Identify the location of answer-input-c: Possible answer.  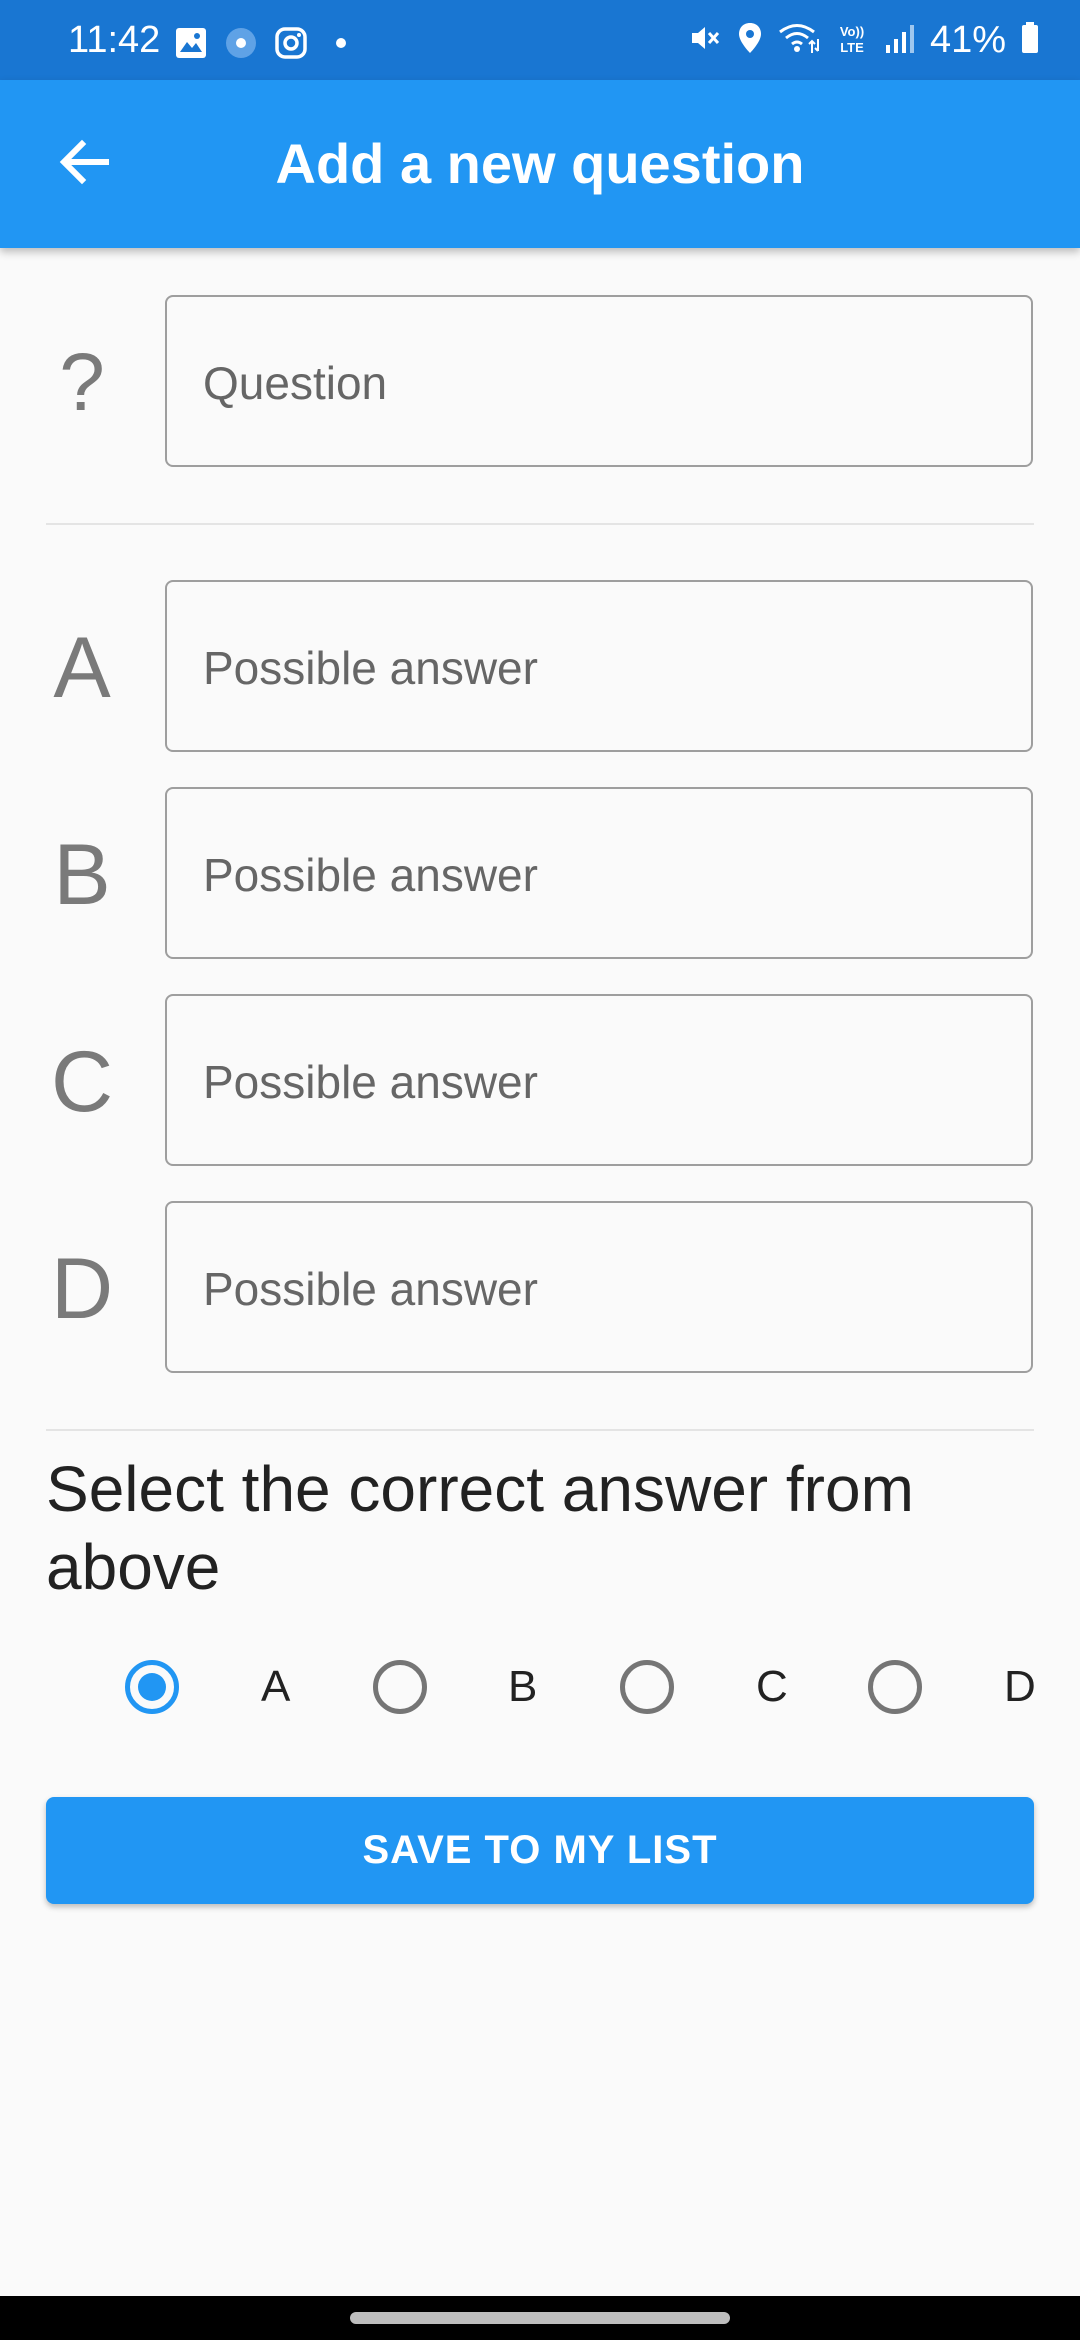
(599, 1080).